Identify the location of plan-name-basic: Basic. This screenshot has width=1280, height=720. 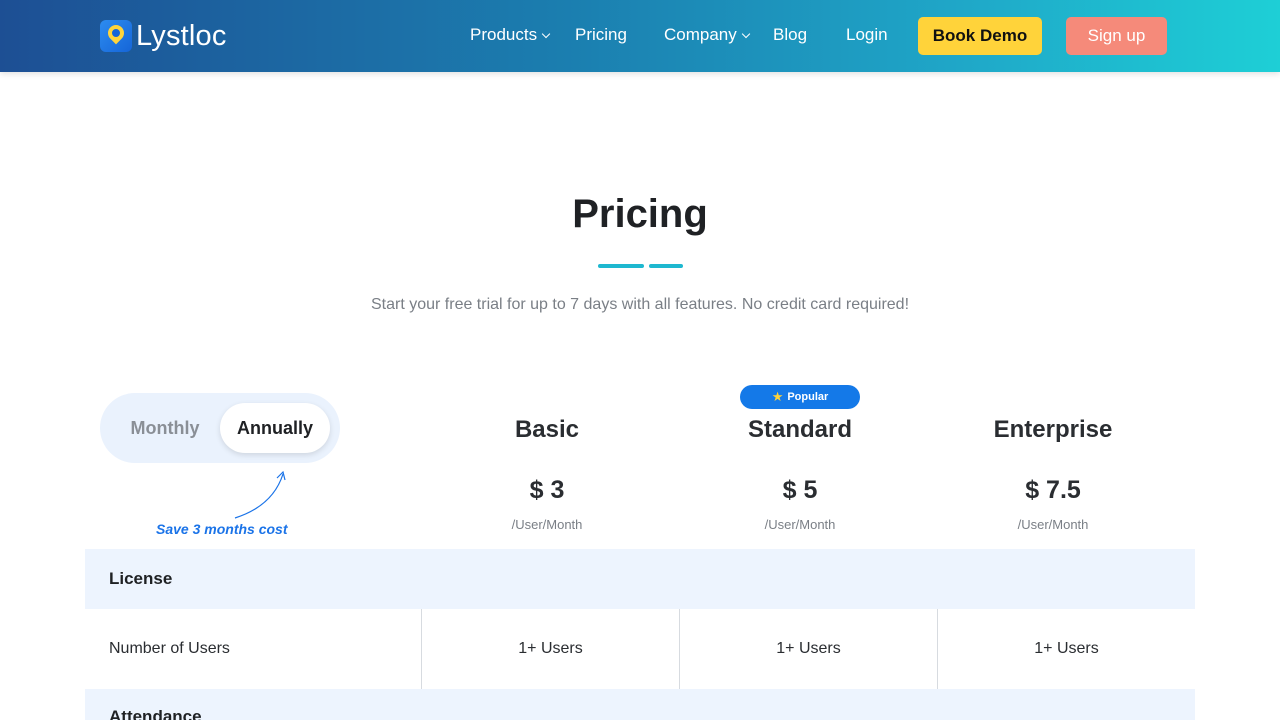
(547, 429).